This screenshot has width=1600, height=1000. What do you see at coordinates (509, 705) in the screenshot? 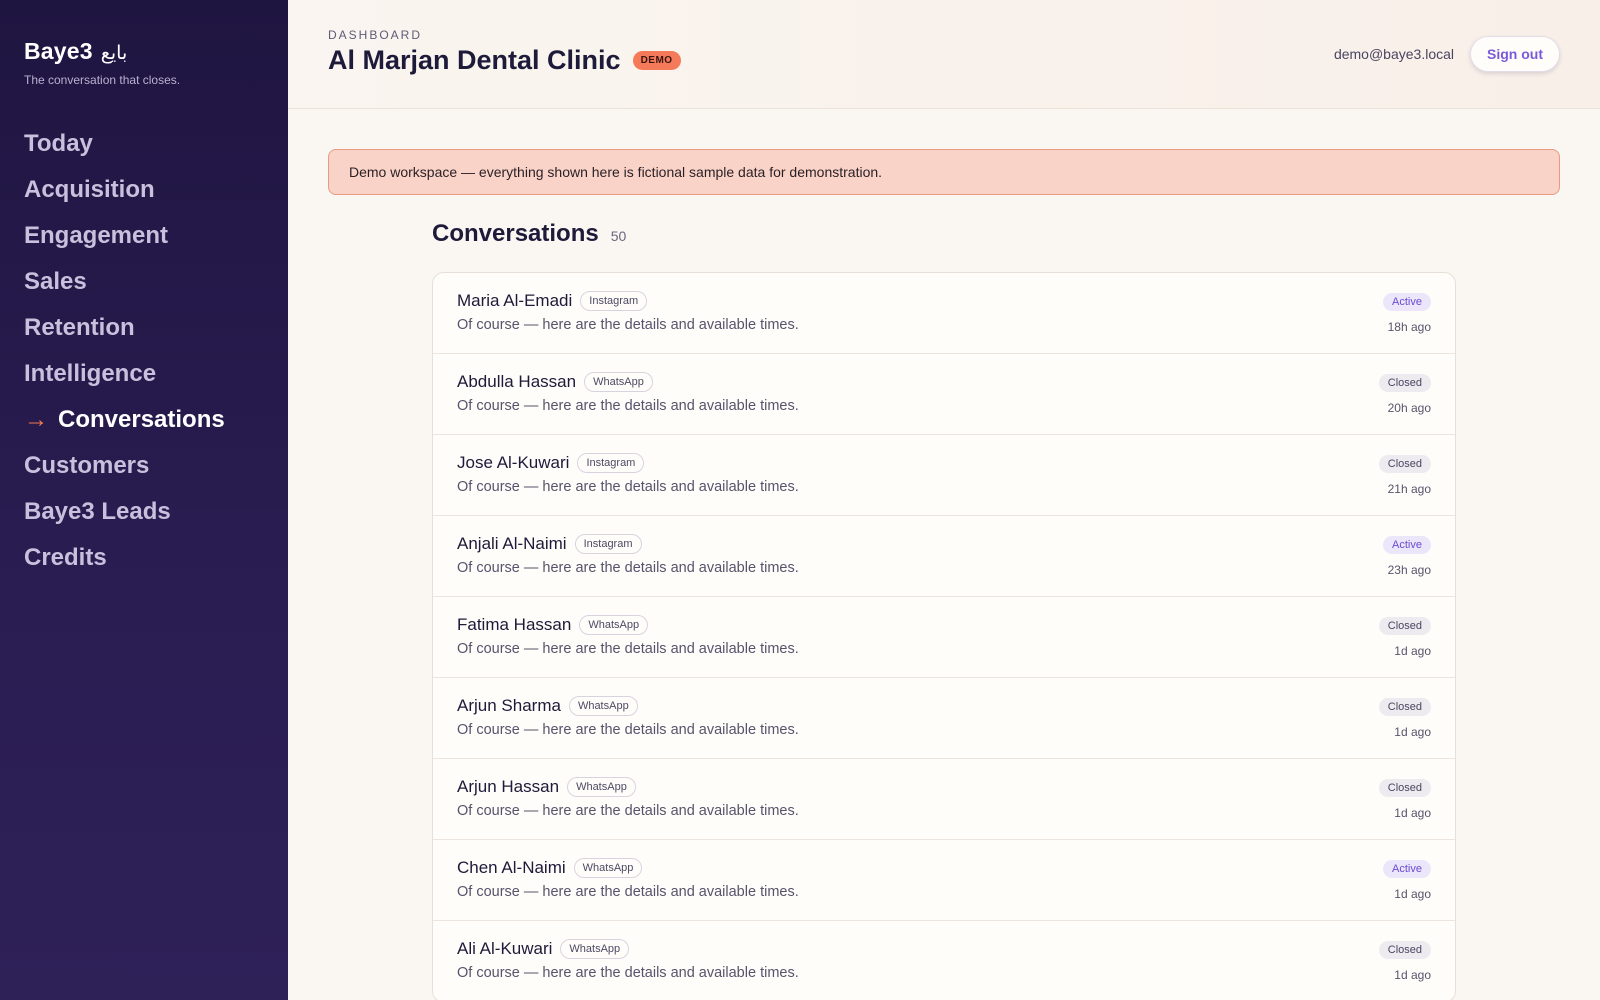
I see `contact-name: Arjun Sharma` at bounding box center [509, 705].